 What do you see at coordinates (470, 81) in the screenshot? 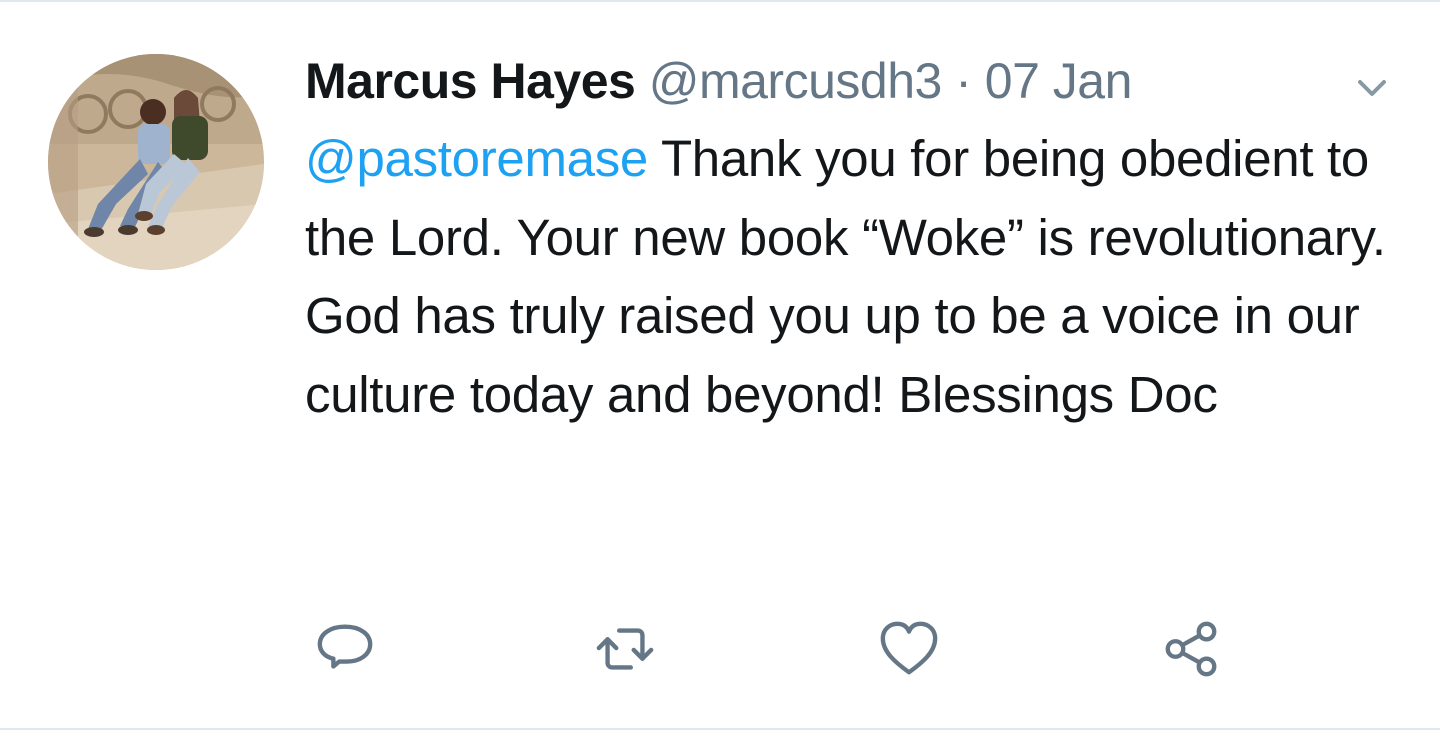
I see `author-name: Marcus Hayes` at bounding box center [470, 81].